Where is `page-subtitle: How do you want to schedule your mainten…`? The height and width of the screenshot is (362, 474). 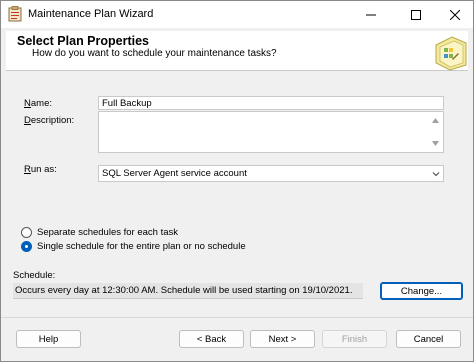 page-subtitle: How do you want to schedule your mainten… is located at coordinates (154, 53).